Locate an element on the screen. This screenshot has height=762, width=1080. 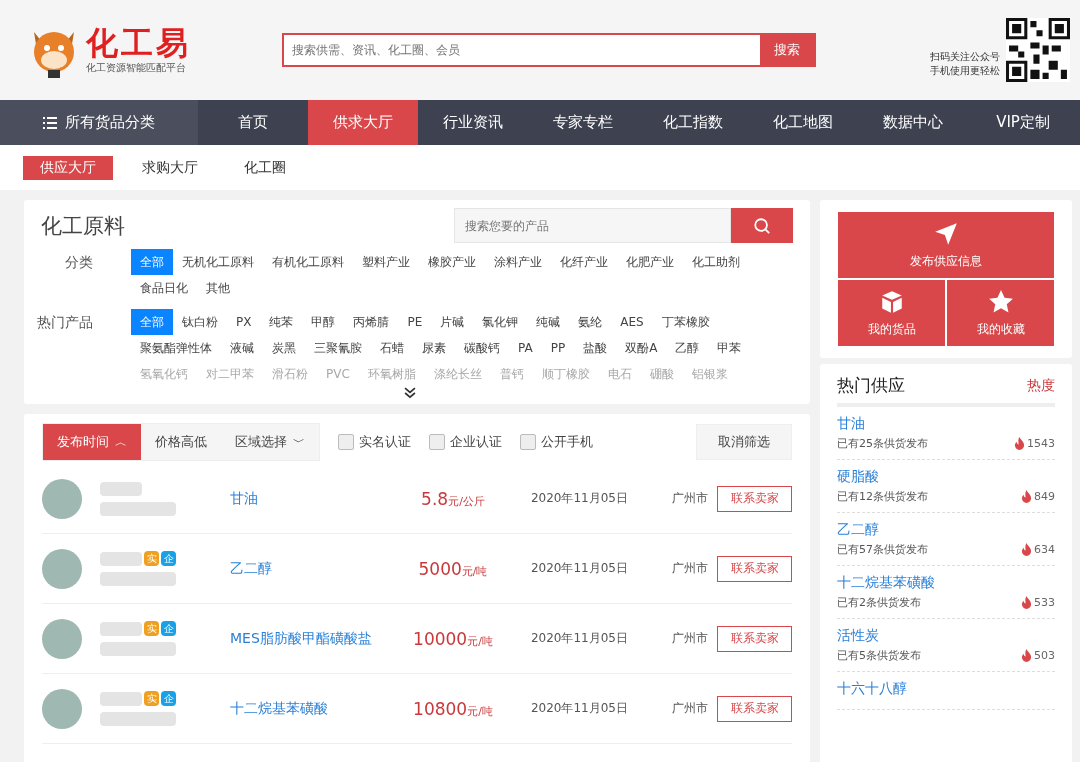
sub-tab: 供应大厅 is located at coordinates (68, 167).